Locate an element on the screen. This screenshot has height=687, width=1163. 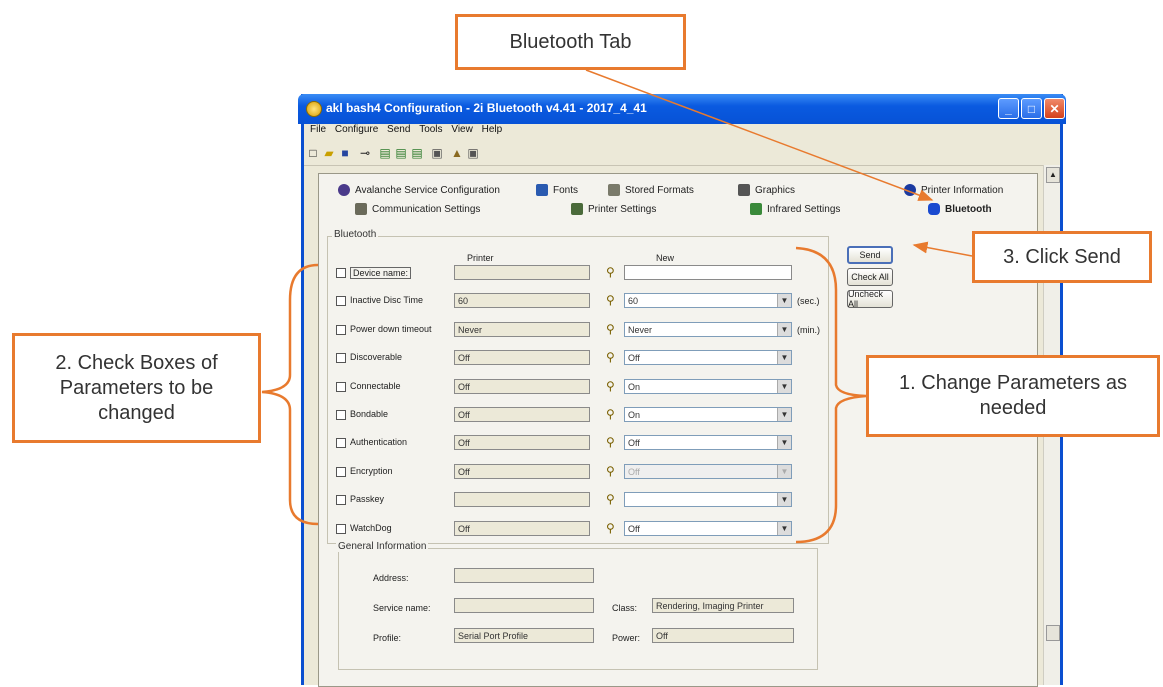
send-arrow is located at coordinates (942, 249).